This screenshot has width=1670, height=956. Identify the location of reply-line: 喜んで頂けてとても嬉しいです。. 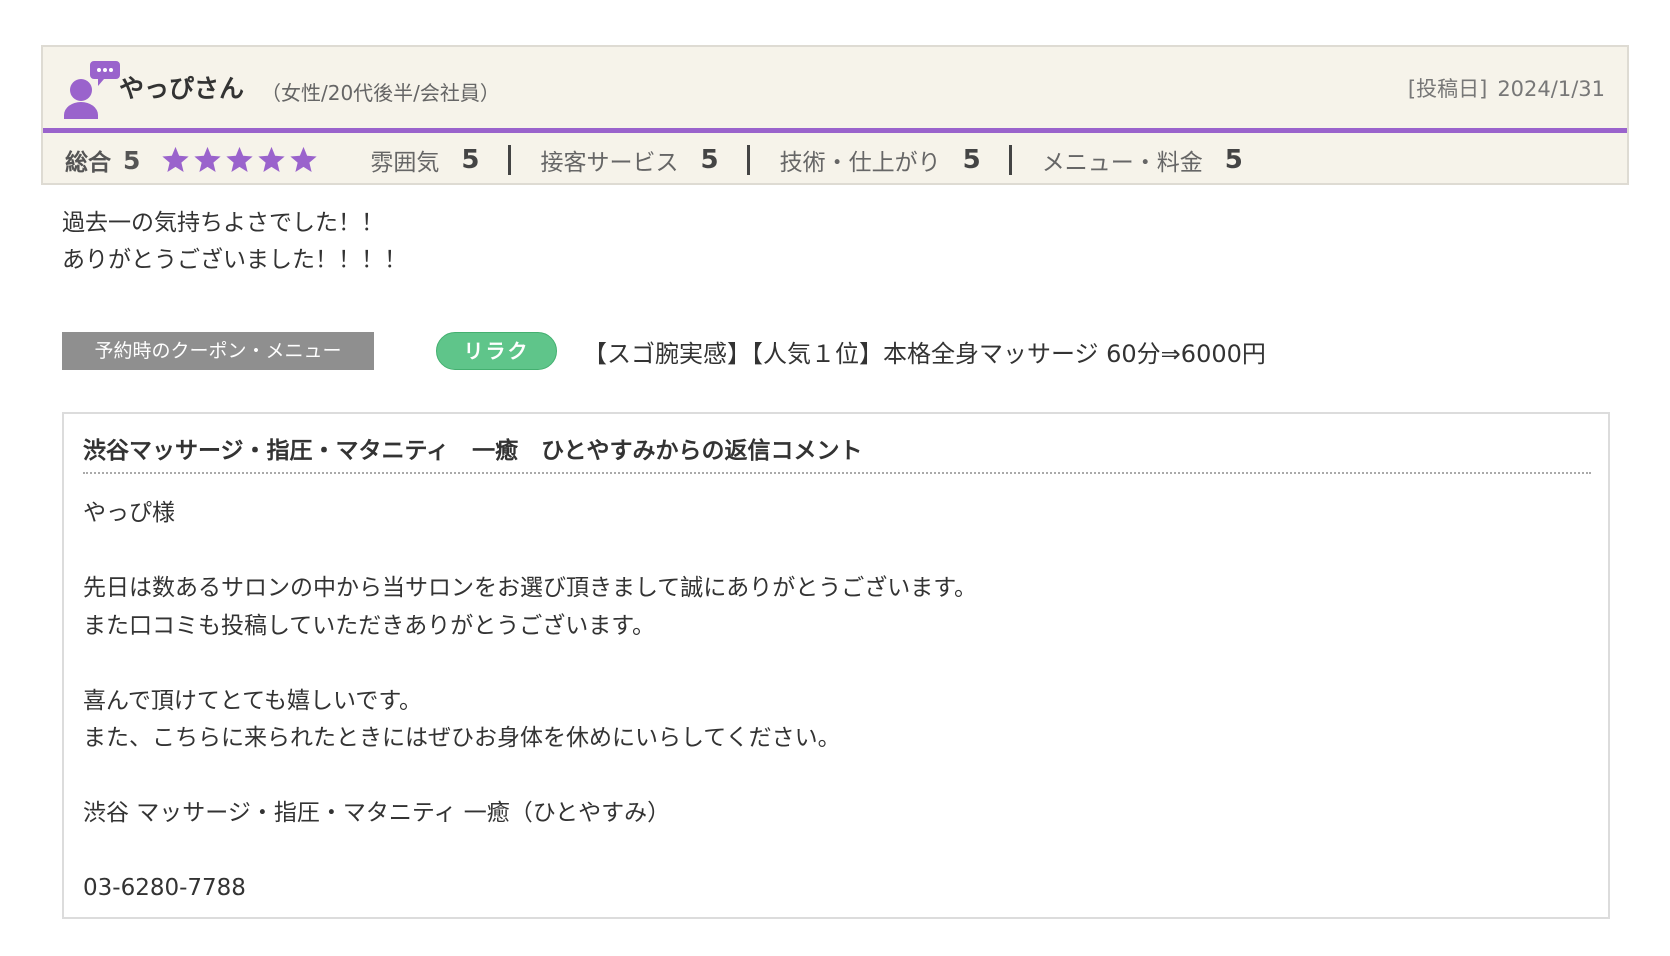
(253, 700).